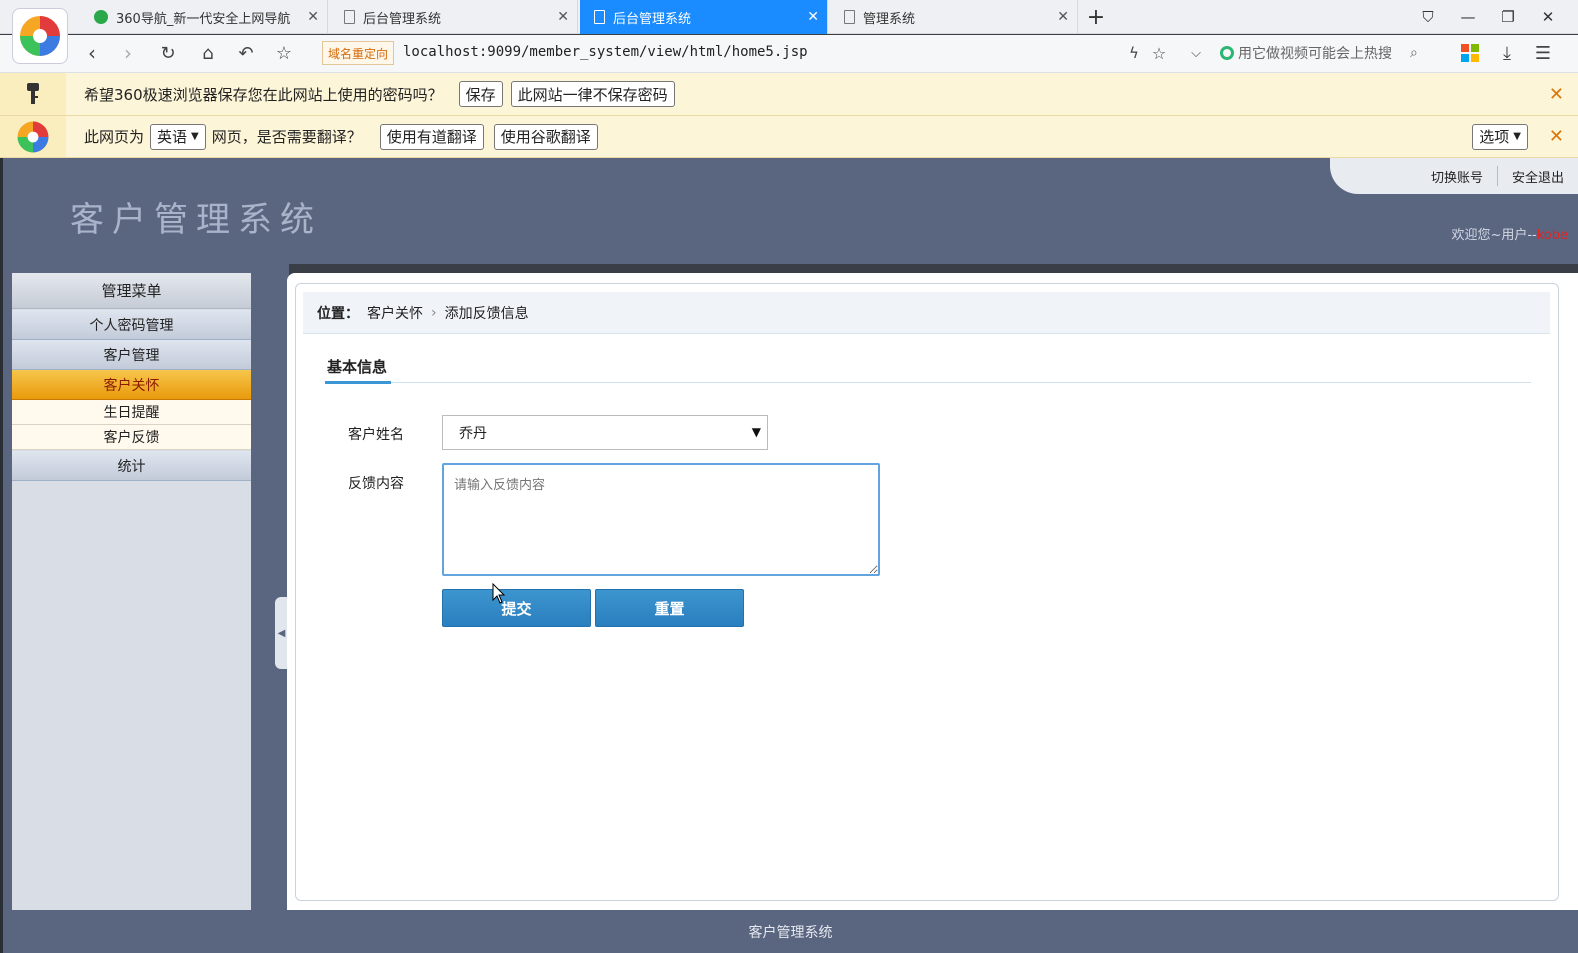 The height and width of the screenshot is (953, 1578). What do you see at coordinates (263, 94) in the screenshot?
I see `password-bar-text: 希望360极速浏览器保存您在此网站上使用的密码吗？` at bounding box center [263, 94].